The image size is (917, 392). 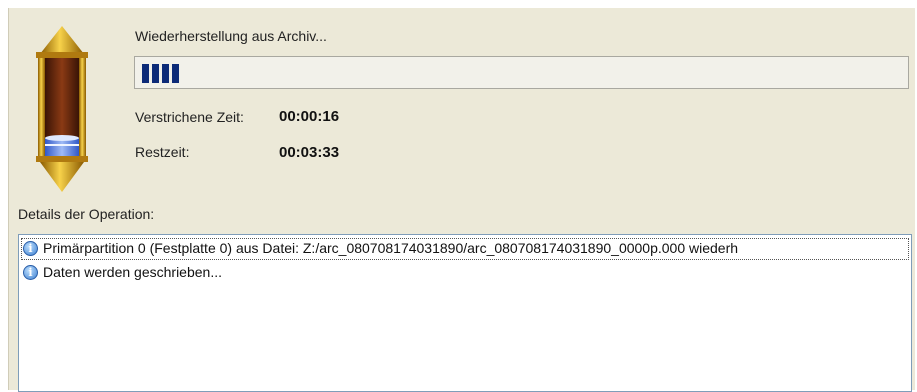 I want to click on elapsed-time-label: Verstrichene Zeit:, so click(x=189, y=117).